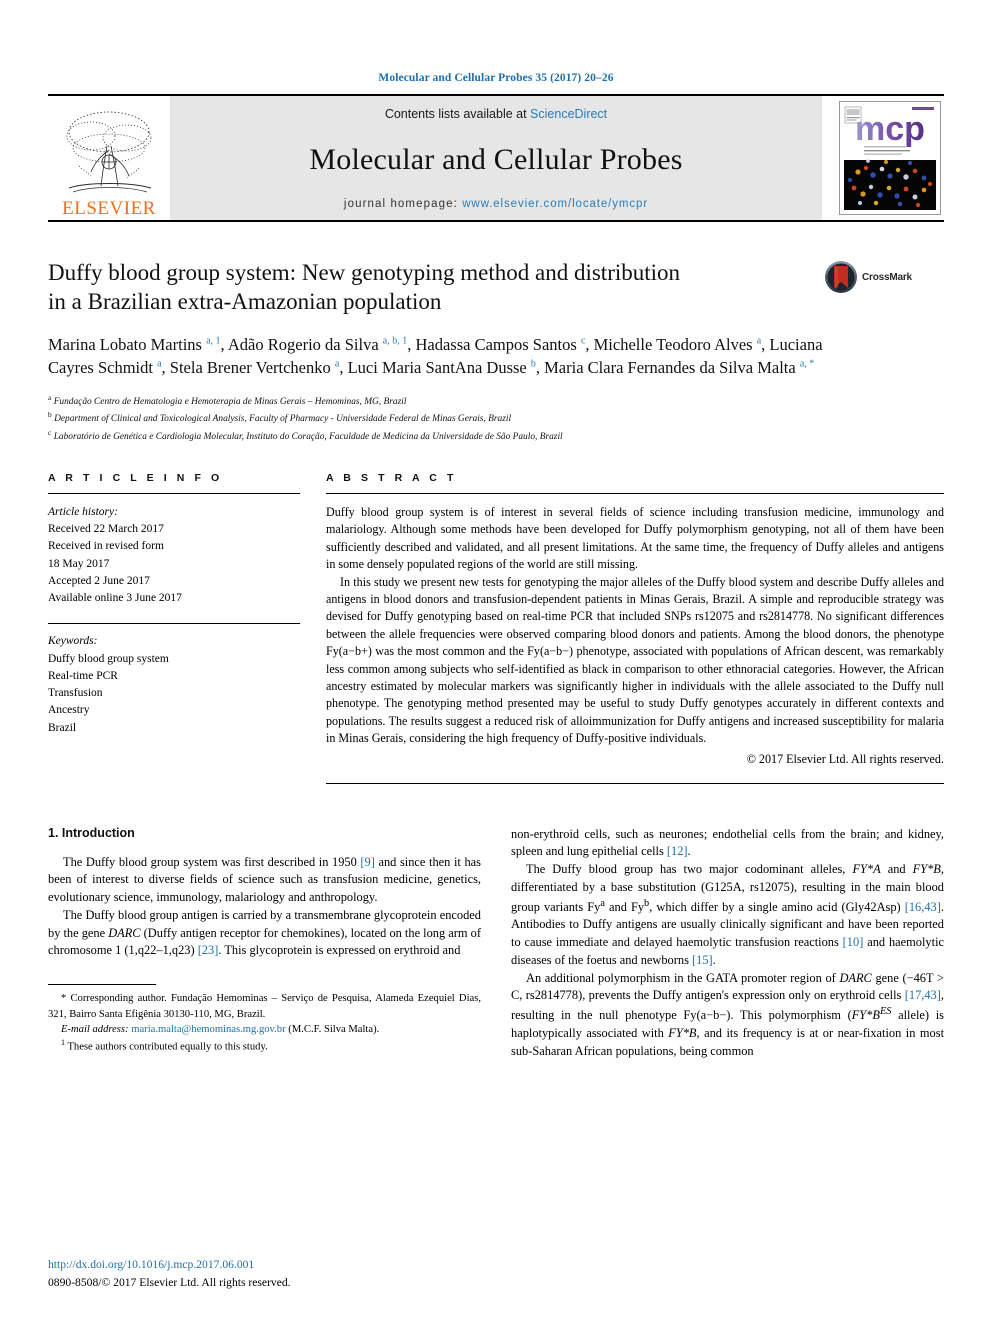 The width and height of the screenshot is (992, 1323). I want to click on journal-cover-thumbnail: mcp, so click(890, 158).